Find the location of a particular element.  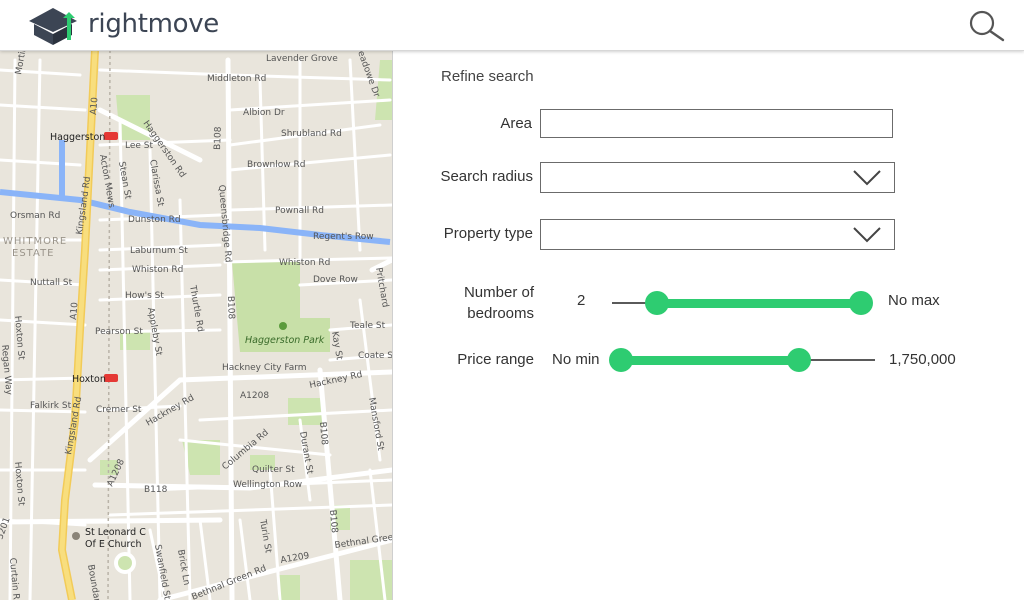

svg-text: Dove Row is located at coordinates (335, 280).